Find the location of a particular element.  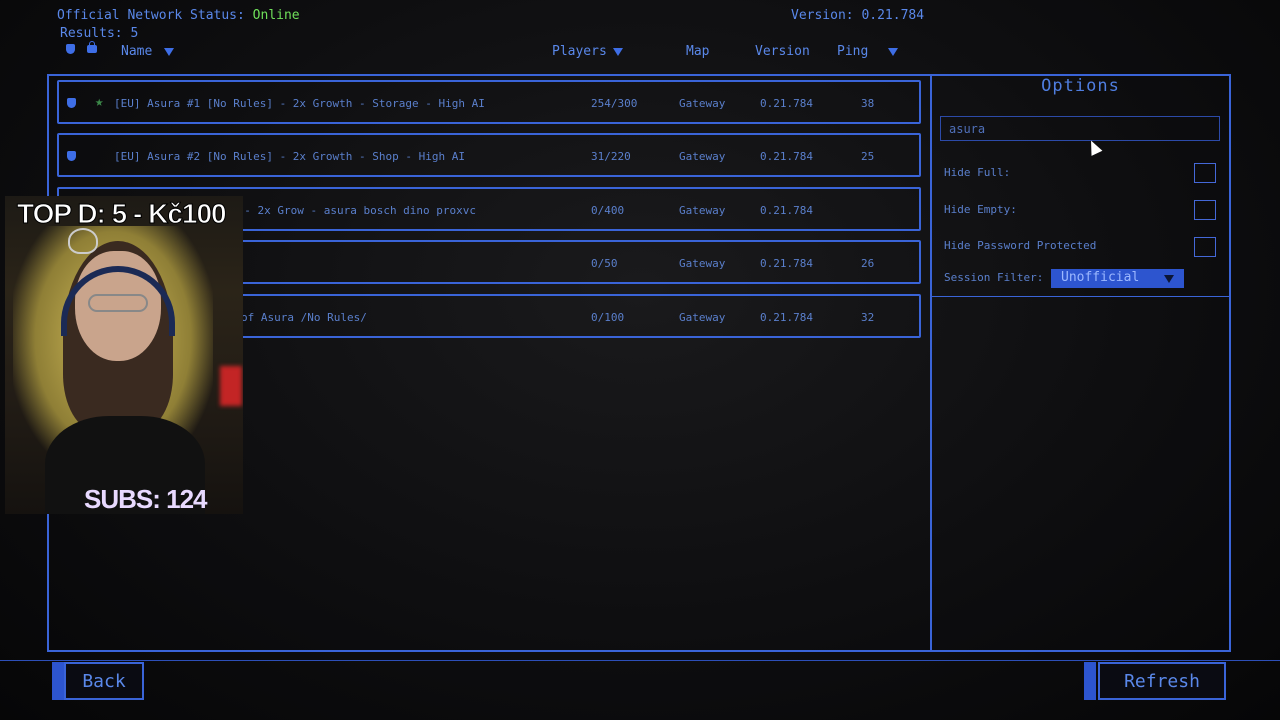

search-input is located at coordinates (1080, 128).